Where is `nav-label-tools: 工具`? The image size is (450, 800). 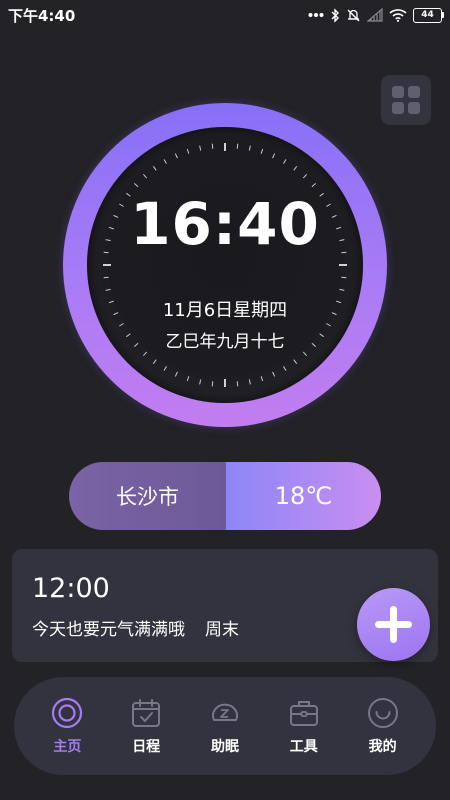
nav-label-tools: 工具 is located at coordinates (303, 746).